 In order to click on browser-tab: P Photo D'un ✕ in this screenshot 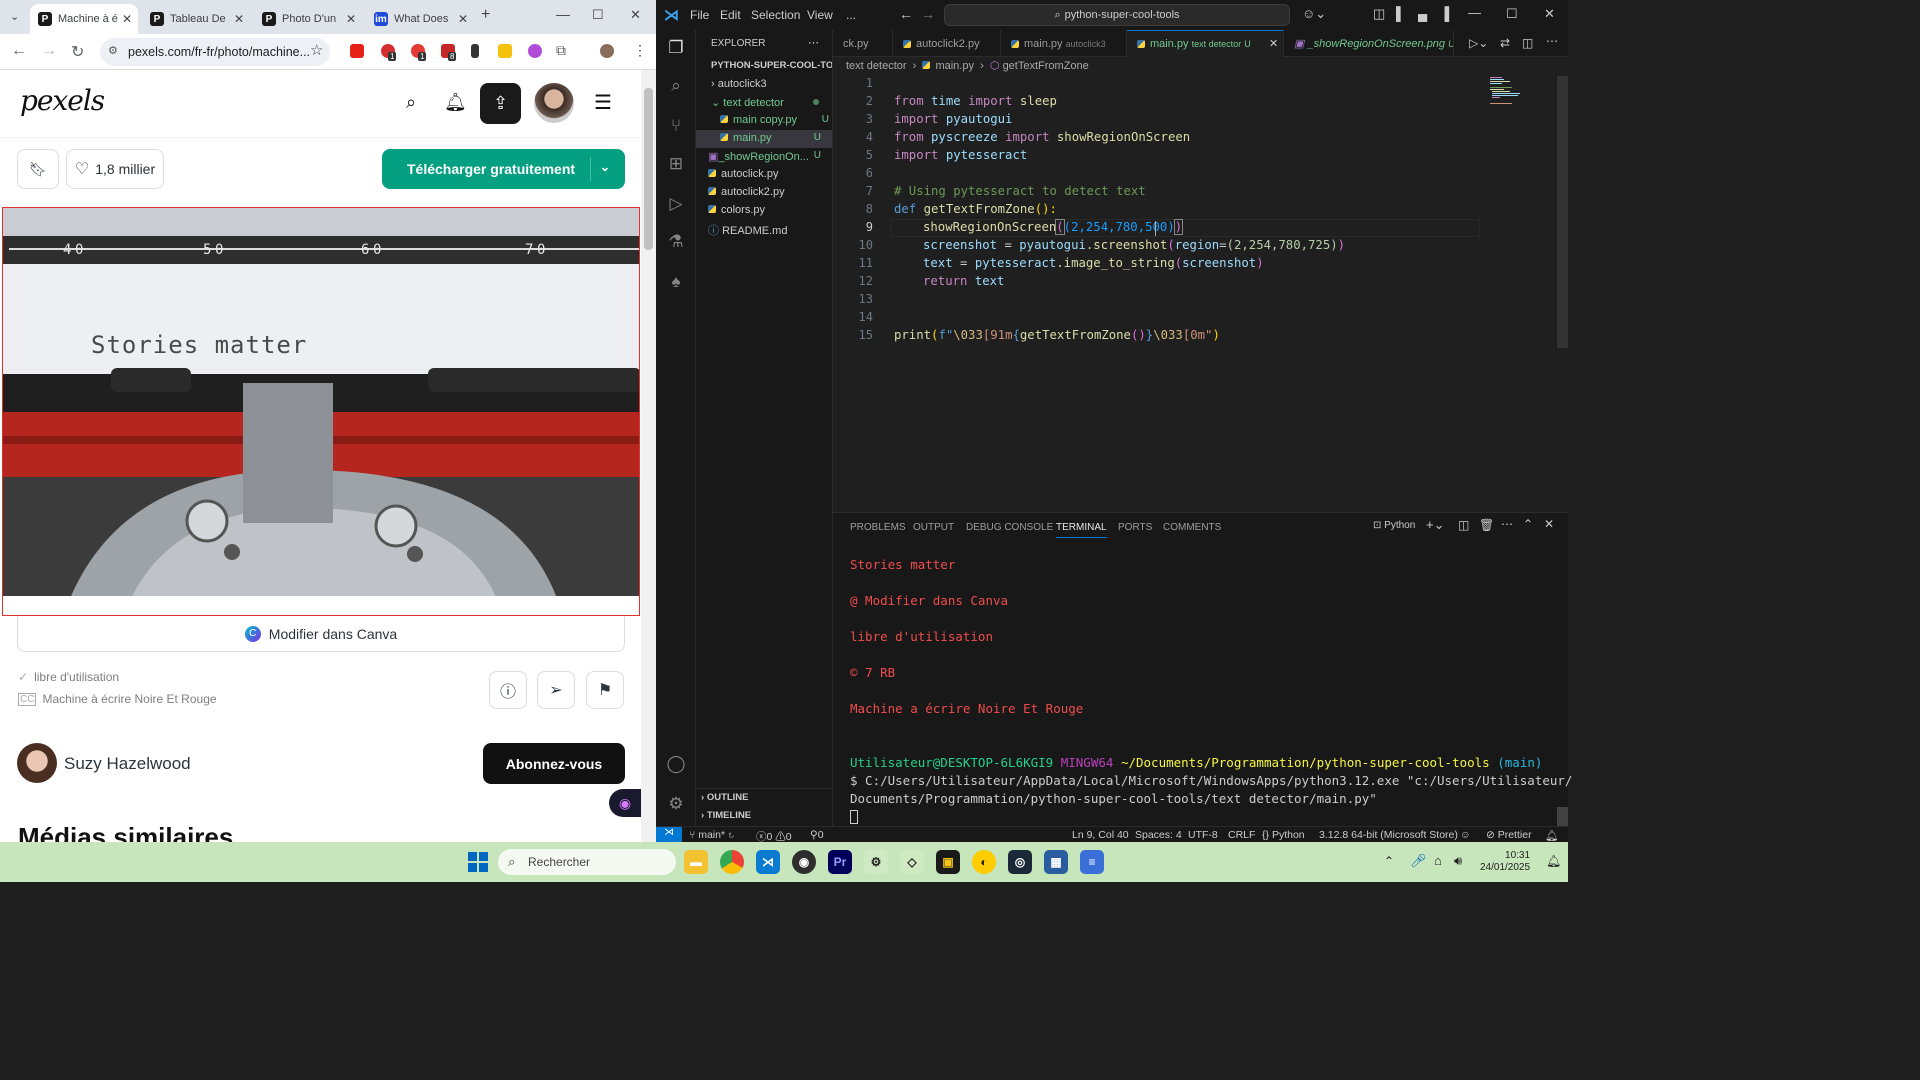, I will do `click(308, 19)`.